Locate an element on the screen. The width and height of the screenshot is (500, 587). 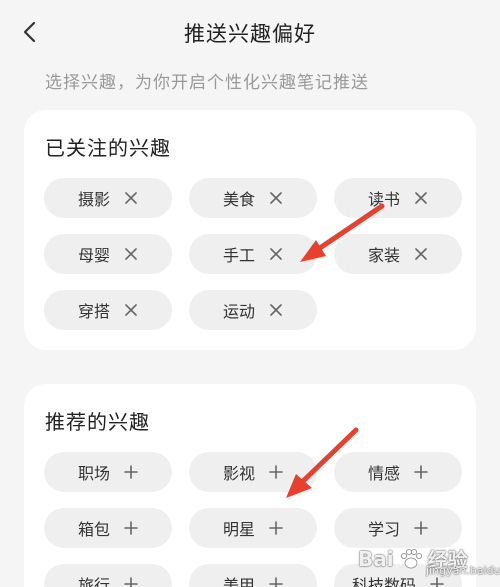
recommended-interest-chip-label: 旅行 is located at coordinates (93, 581).